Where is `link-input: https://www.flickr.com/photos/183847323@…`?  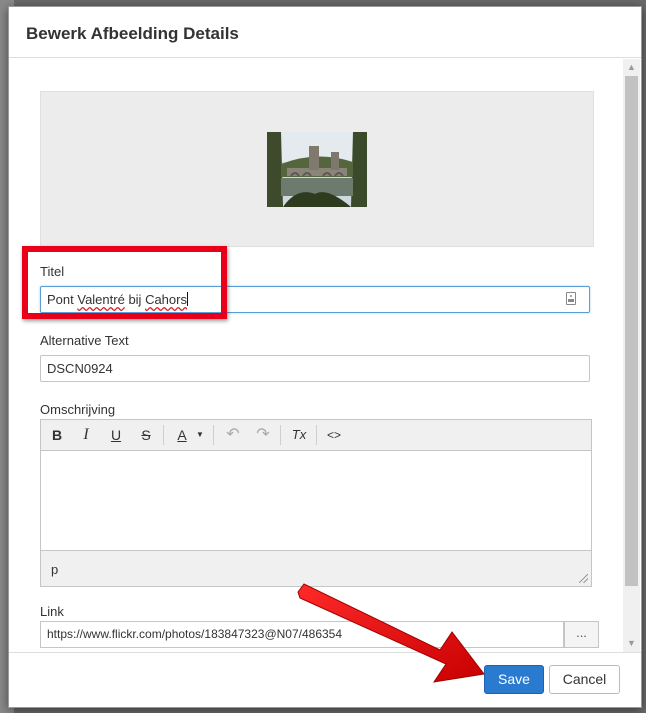
link-input: https://www.flickr.com/photos/183847323@… is located at coordinates (302, 634).